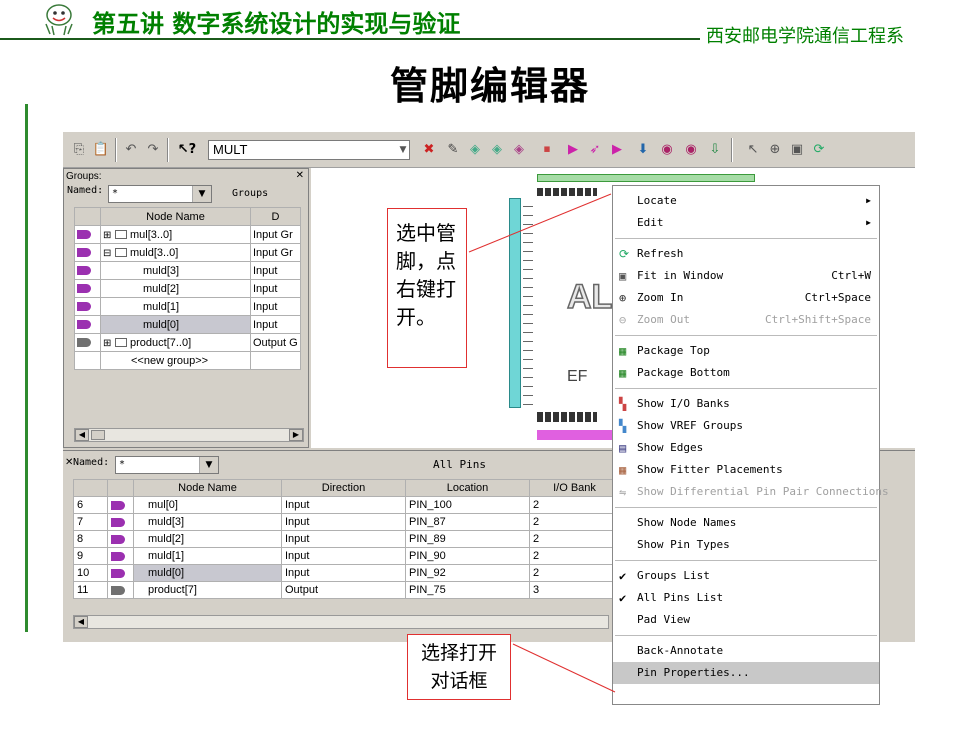  Describe the element at coordinates (751, 492) in the screenshot. I see `menu-item-show-differential-pin-pair-connections: ⇋ Show Differential Pin Pair Connections` at that location.